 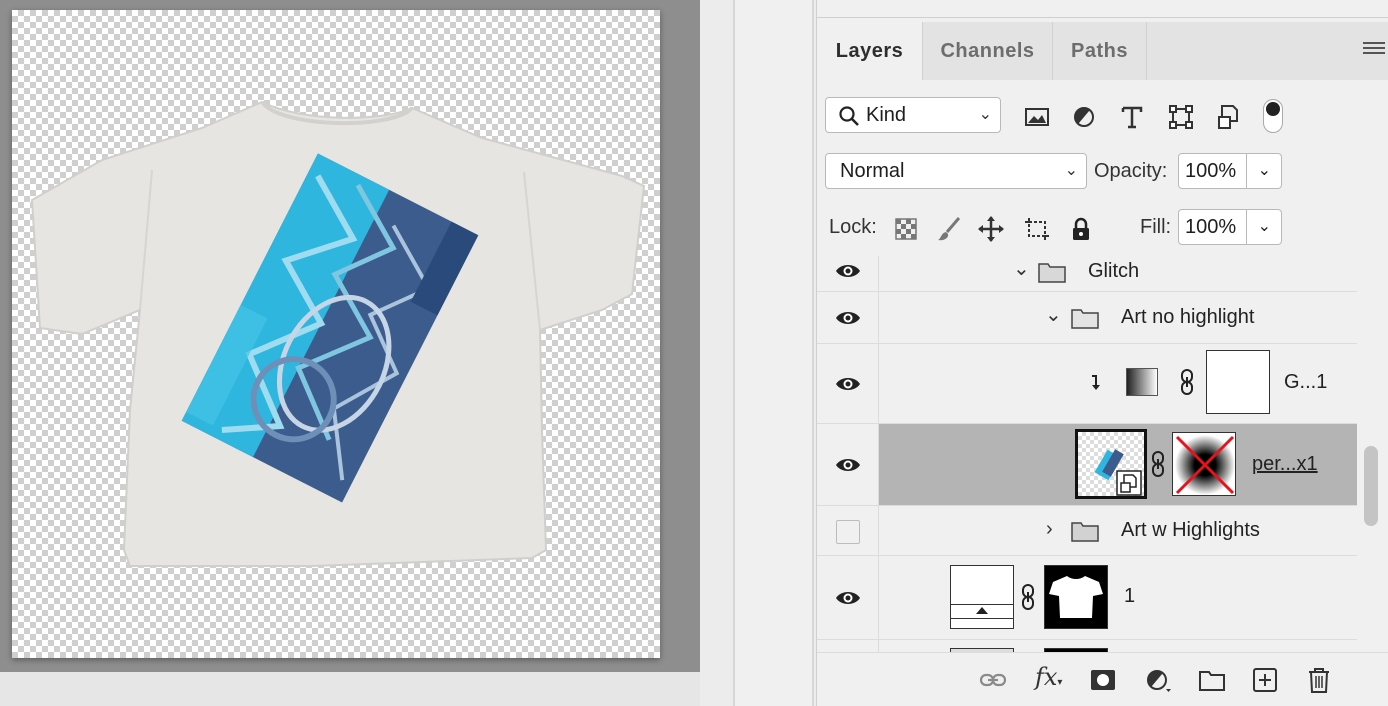 What do you see at coordinates (1156, 227) in the screenshot?
I see `fill-label: Fill:` at bounding box center [1156, 227].